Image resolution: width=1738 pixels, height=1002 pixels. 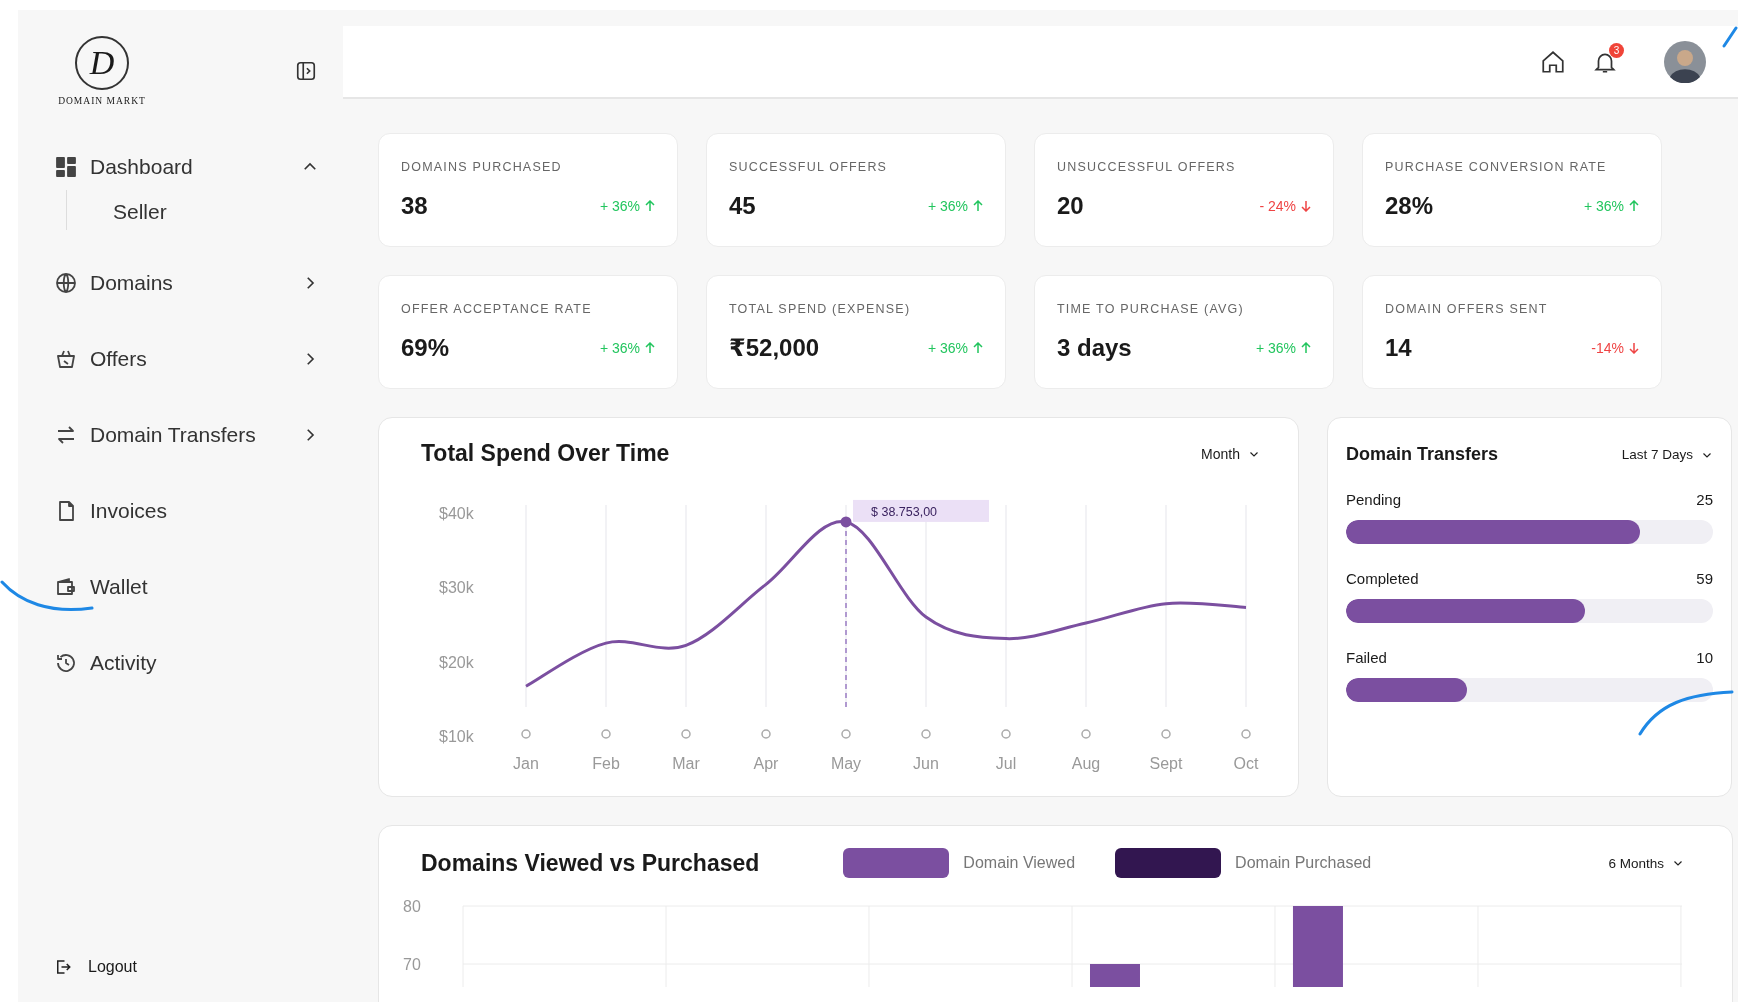 I want to click on stat-label: UNSUCCESSFUL OFFERS, so click(x=1147, y=167).